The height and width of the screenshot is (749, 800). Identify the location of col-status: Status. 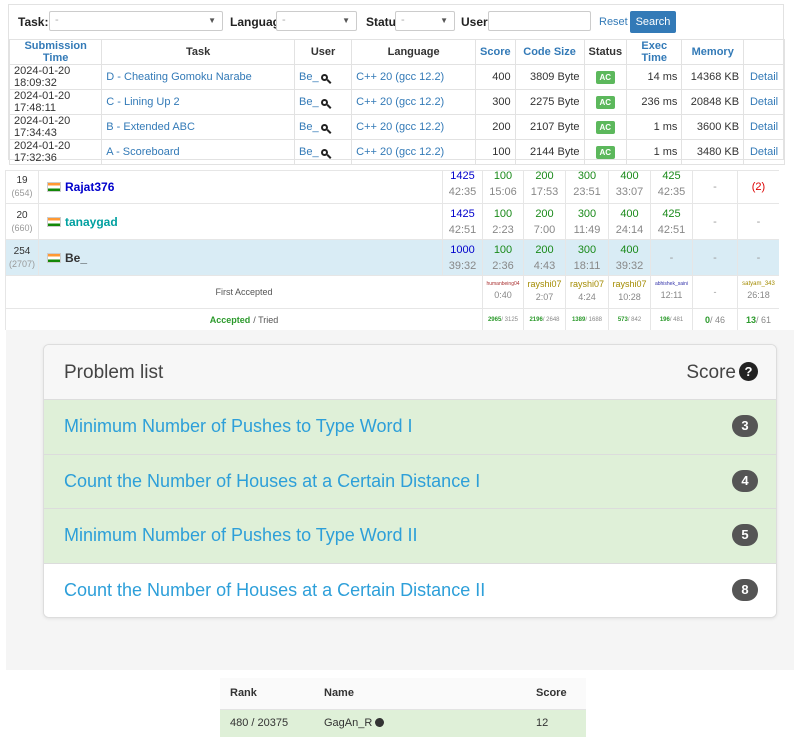
(605, 52).